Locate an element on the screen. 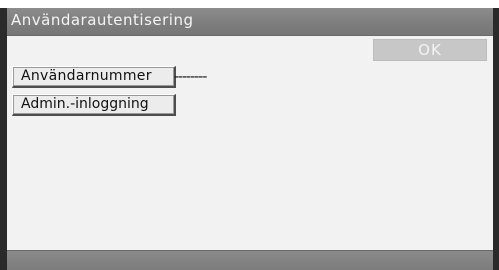 The width and height of the screenshot is (499, 270). ok-button: OK is located at coordinates (430, 50).